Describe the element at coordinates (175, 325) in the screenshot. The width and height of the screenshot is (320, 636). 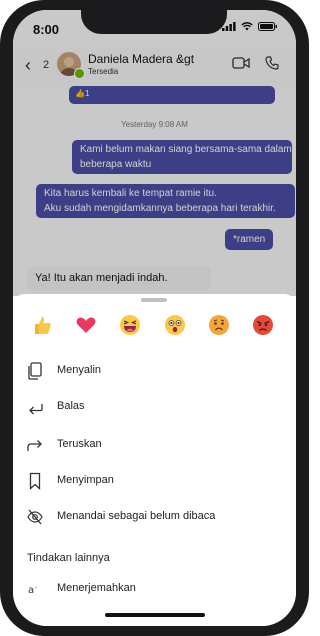
I see `surprised-emoji-icon` at that location.